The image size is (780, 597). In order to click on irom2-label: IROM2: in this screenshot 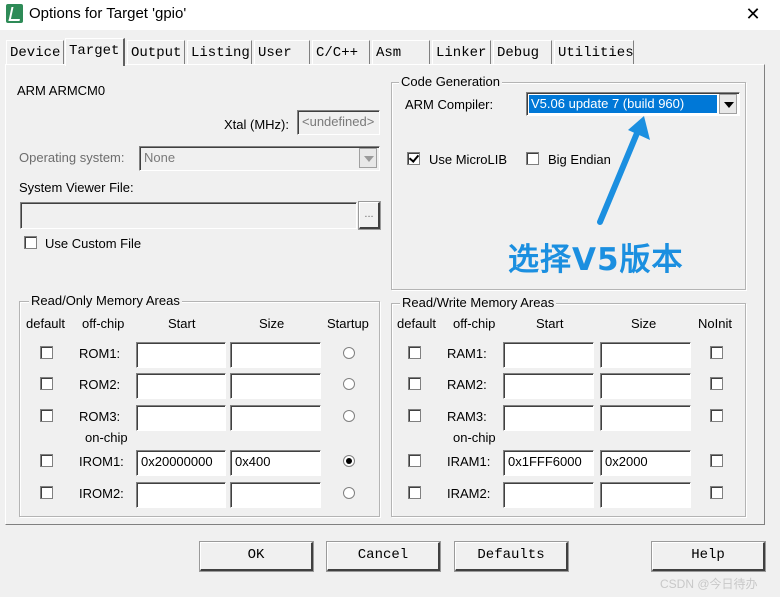, I will do `click(101, 493)`.